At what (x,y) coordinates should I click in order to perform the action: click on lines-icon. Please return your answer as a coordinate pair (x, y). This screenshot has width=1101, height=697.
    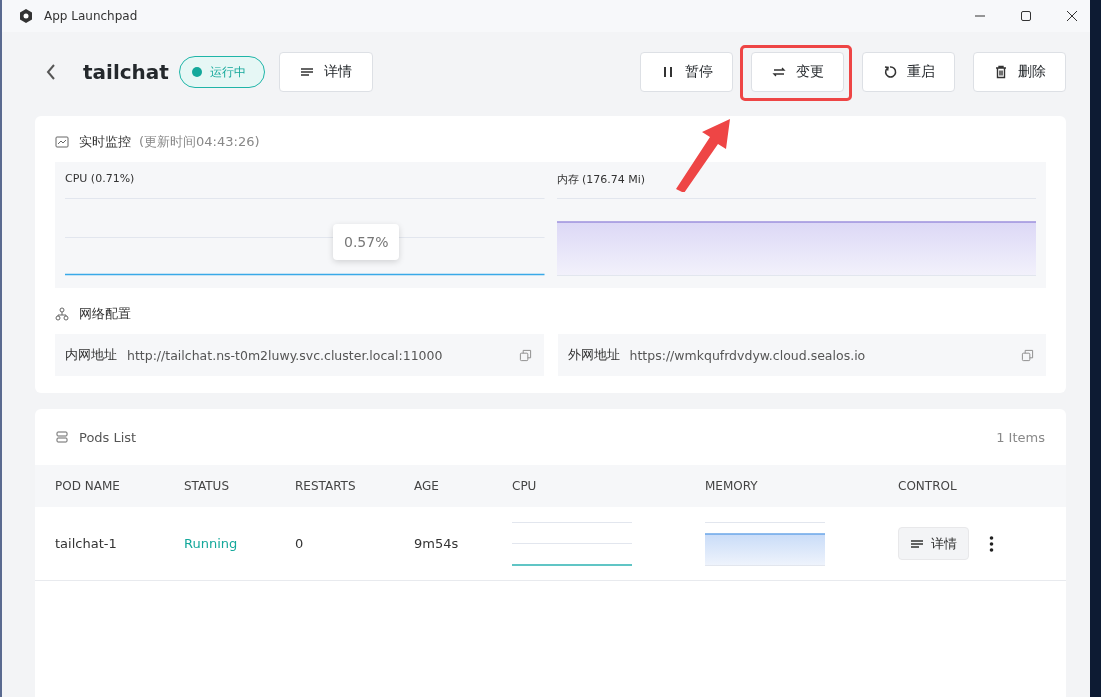
    Looking at the image, I should click on (306, 72).